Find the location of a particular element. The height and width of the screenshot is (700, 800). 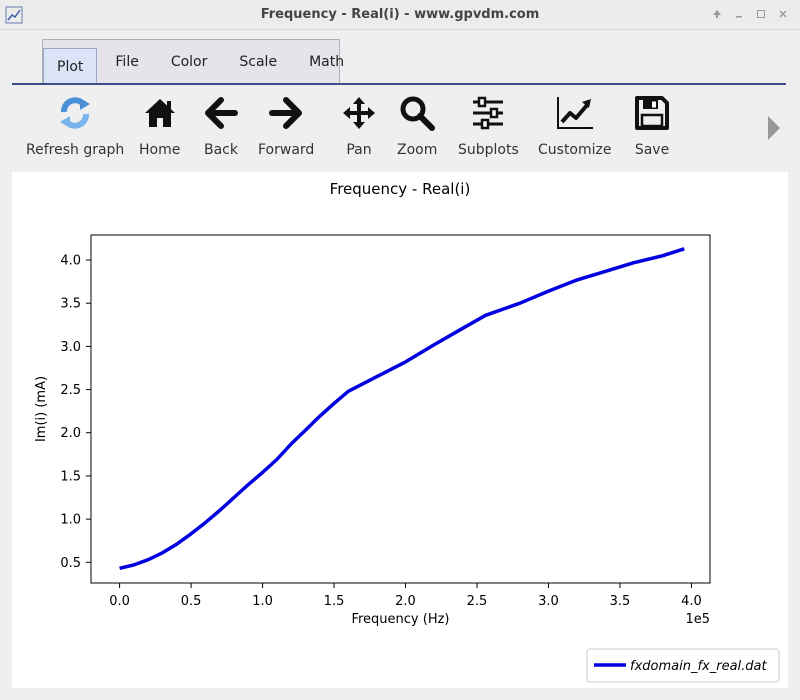

close-button is located at coordinates (783, 14).